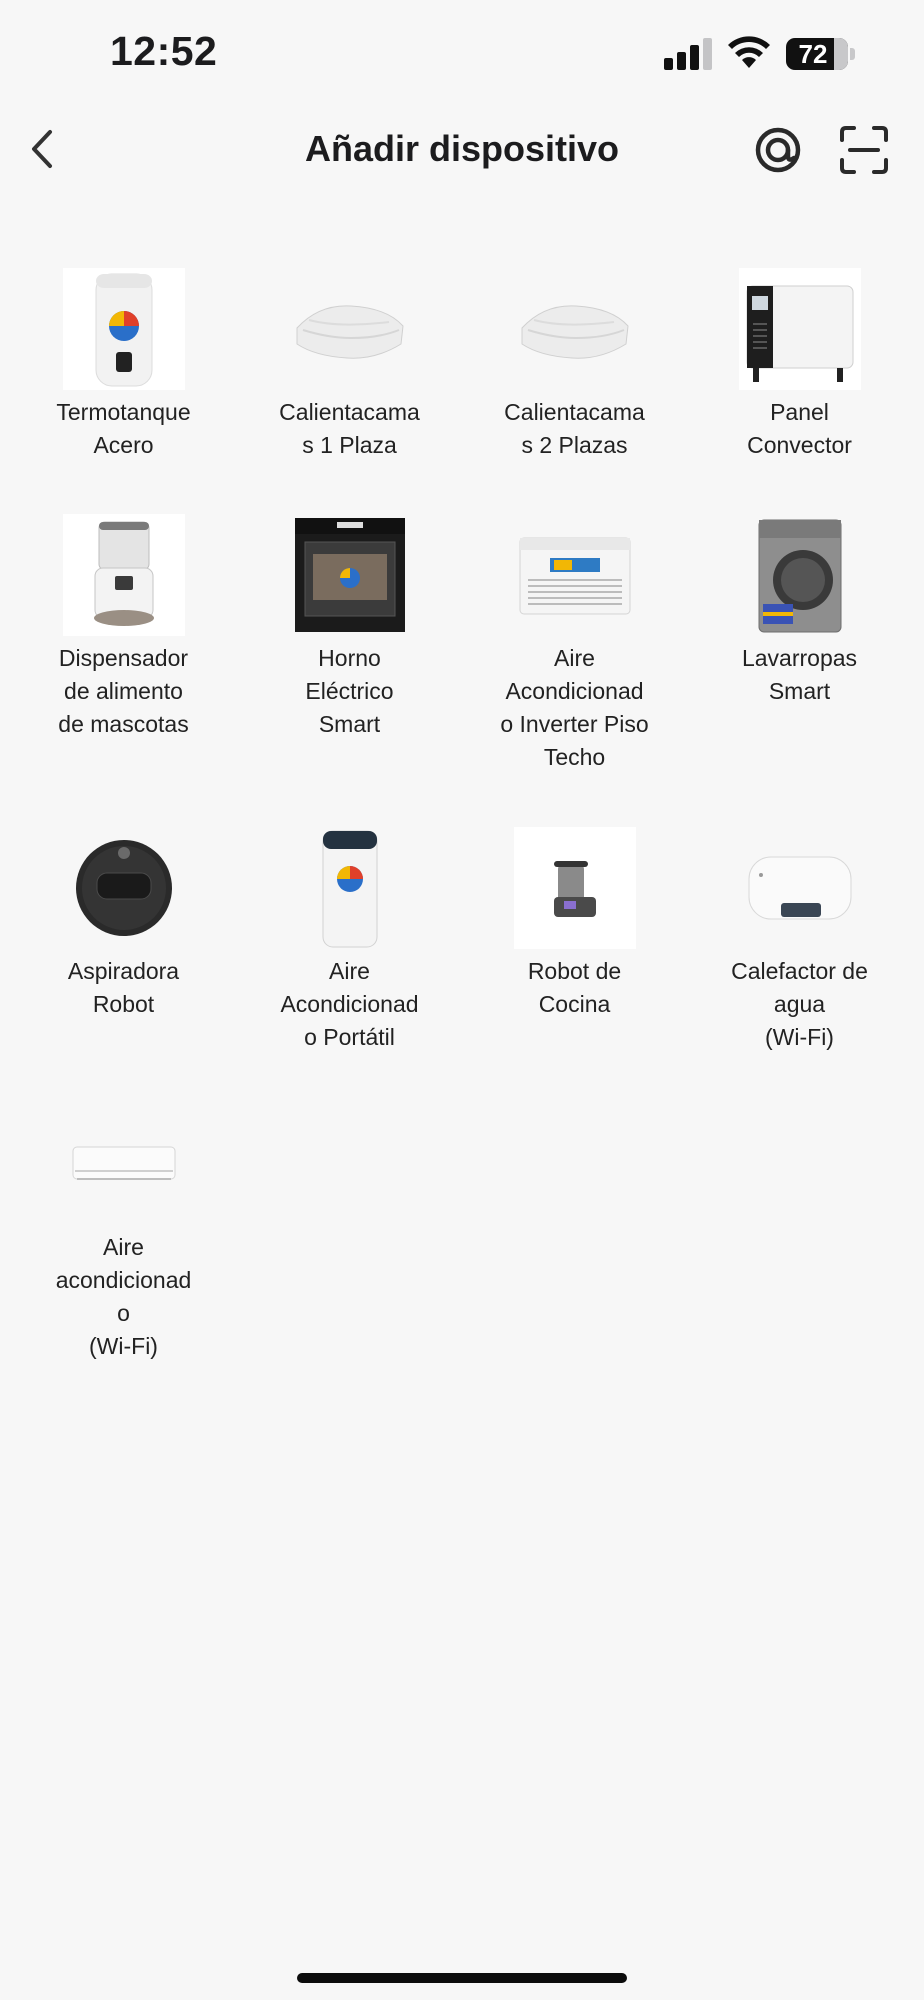 The height and width of the screenshot is (2000, 924). Describe the element at coordinates (800, 888) in the screenshot. I see `wall-water-heater-icon` at that location.